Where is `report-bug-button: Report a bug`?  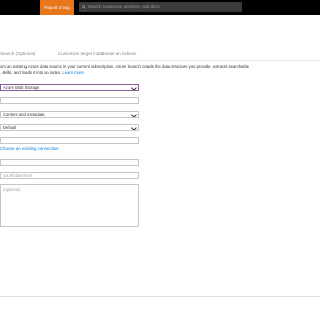 report-bug-button: Report a bug is located at coordinates (57, 7).